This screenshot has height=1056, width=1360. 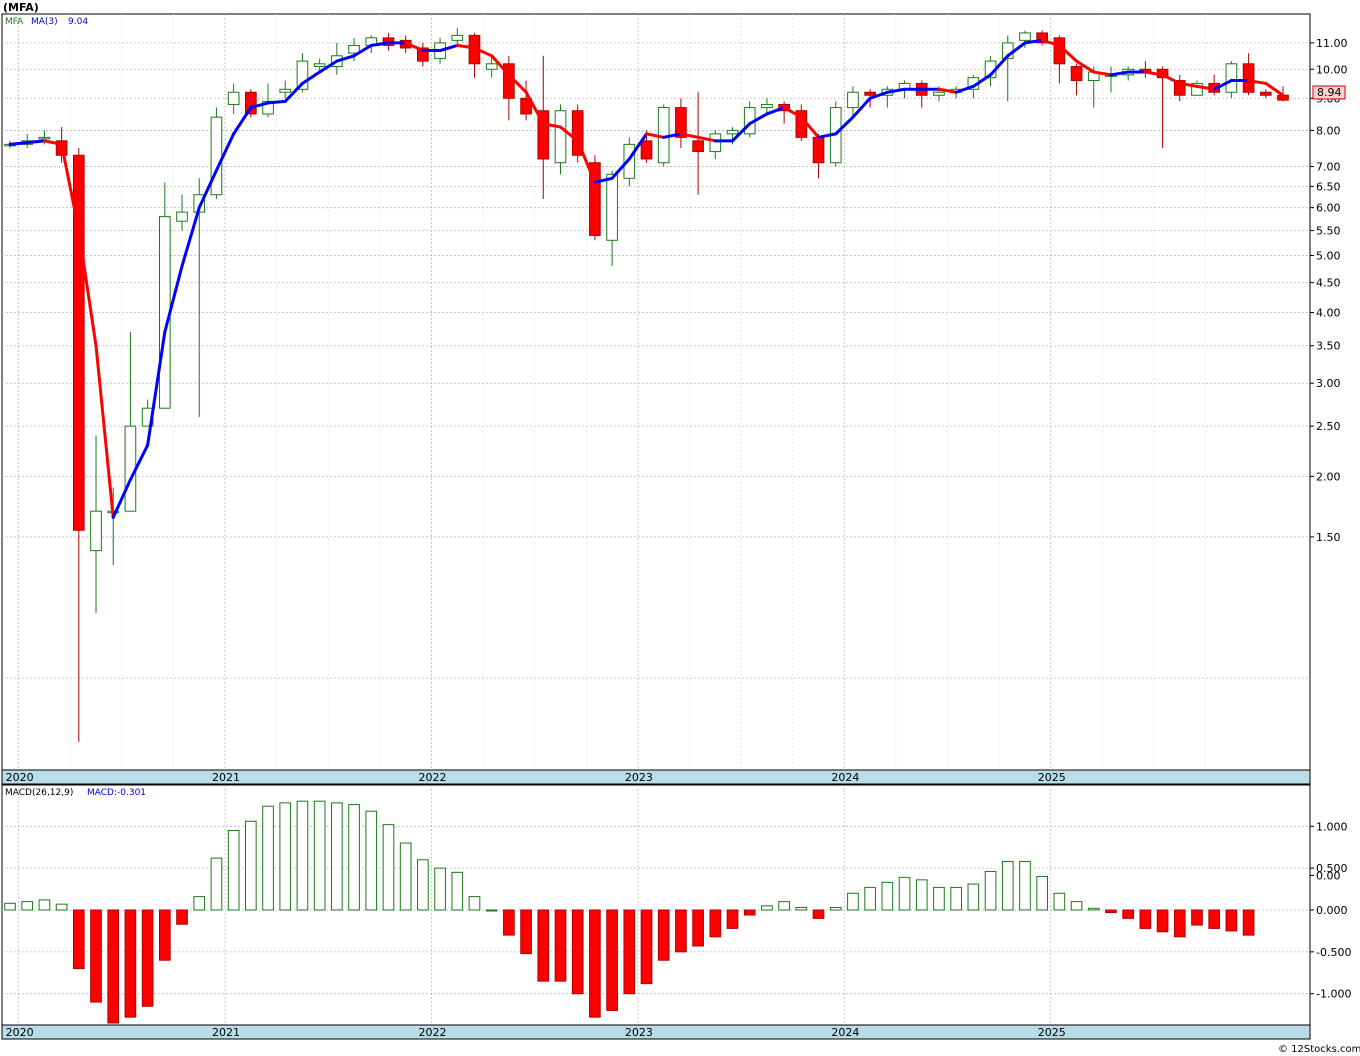 I want to click on price-y-tick-label: 6.00, so click(x=1328, y=208).